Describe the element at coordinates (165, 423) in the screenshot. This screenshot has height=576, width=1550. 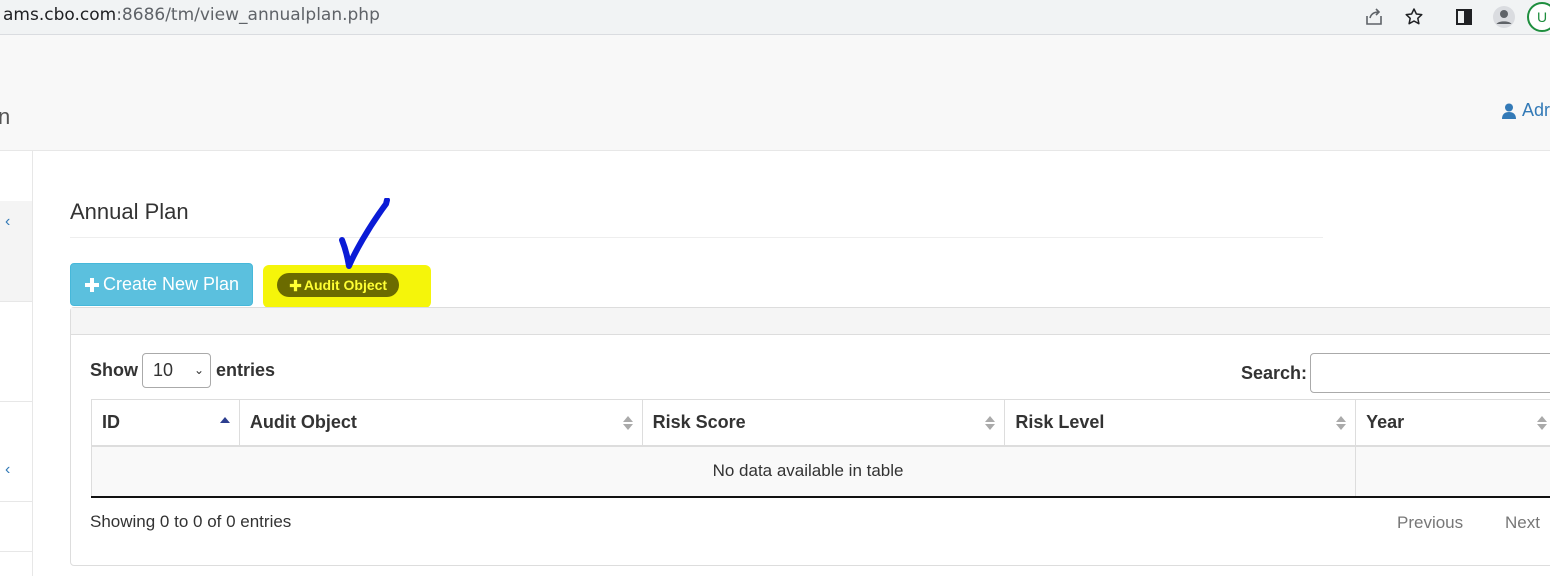
I see `column-header-id: ID` at that location.